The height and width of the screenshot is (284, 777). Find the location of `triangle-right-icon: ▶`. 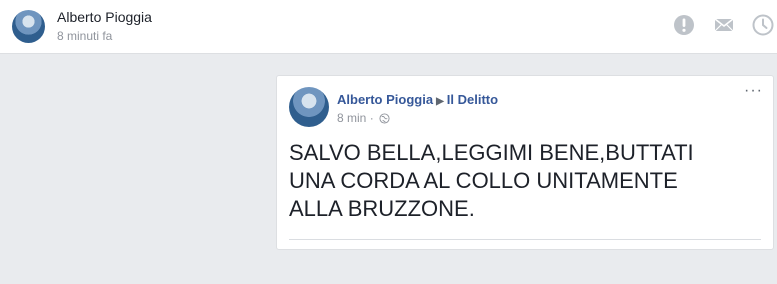

triangle-right-icon: ▶ is located at coordinates (440, 101).